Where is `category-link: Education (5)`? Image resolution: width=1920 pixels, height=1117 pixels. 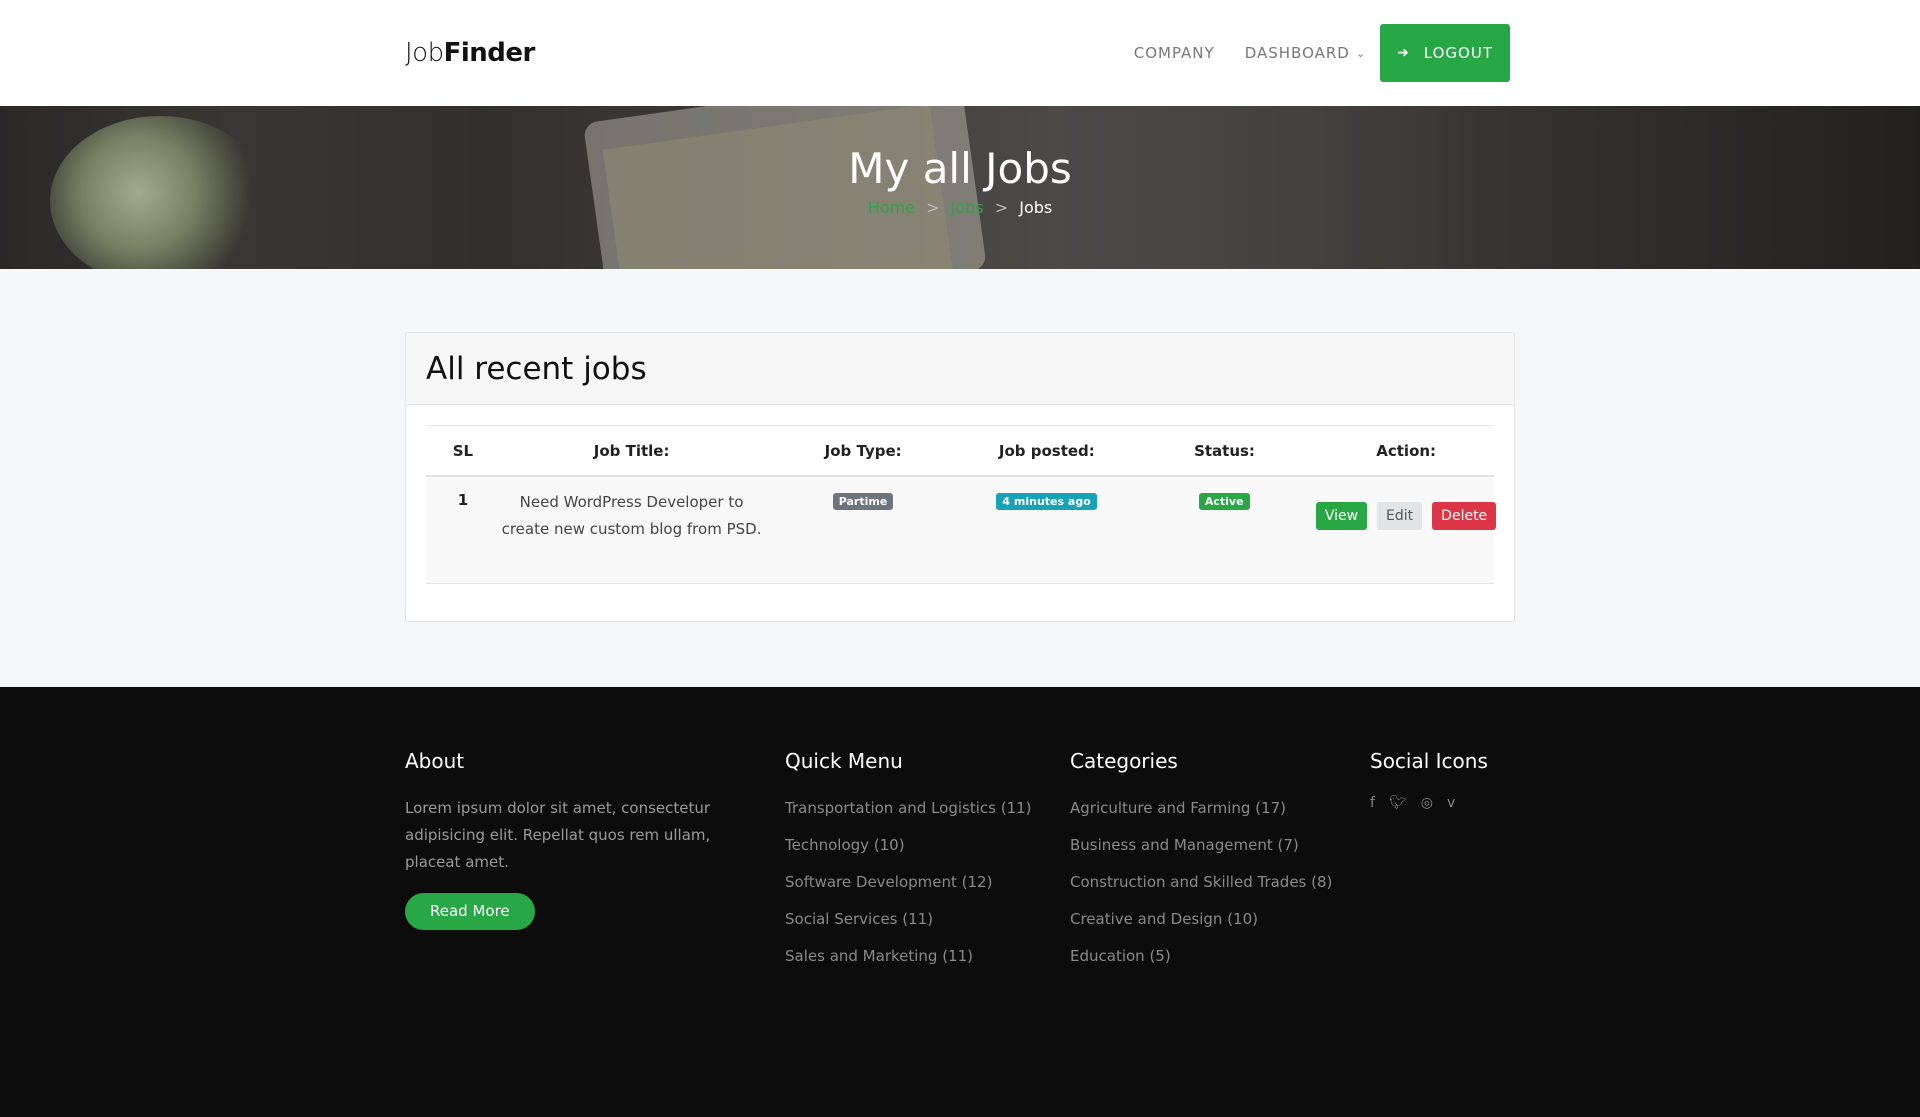 category-link: Education (5) is located at coordinates (1205, 956).